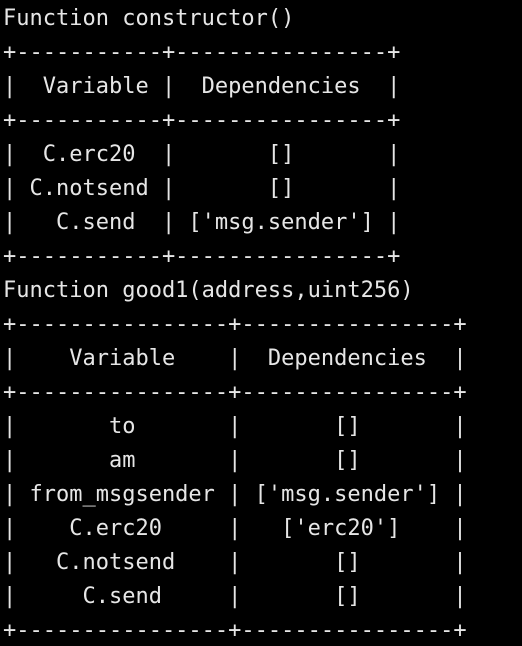 Image resolution: width=522 pixels, height=646 pixels. What do you see at coordinates (235, 596) in the screenshot?
I see `table-row: | C.send | [] |` at bounding box center [235, 596].